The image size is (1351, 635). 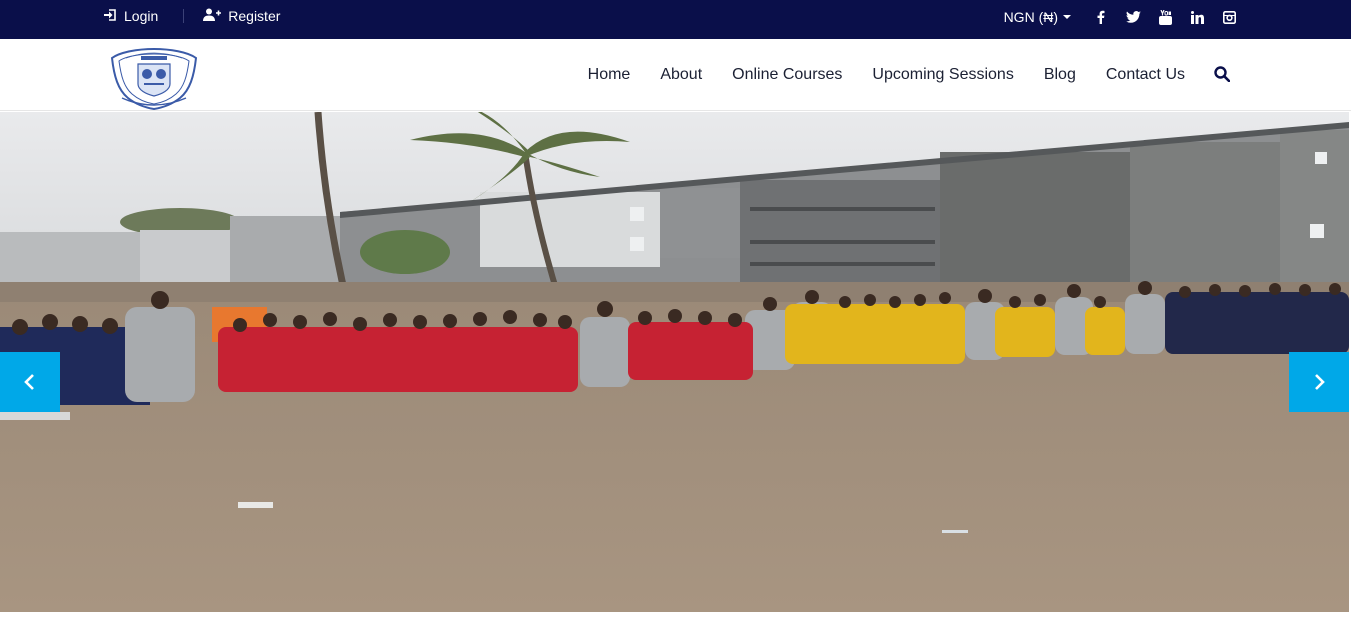 I want to click on register-link: Register, so click(x=241, y=16).